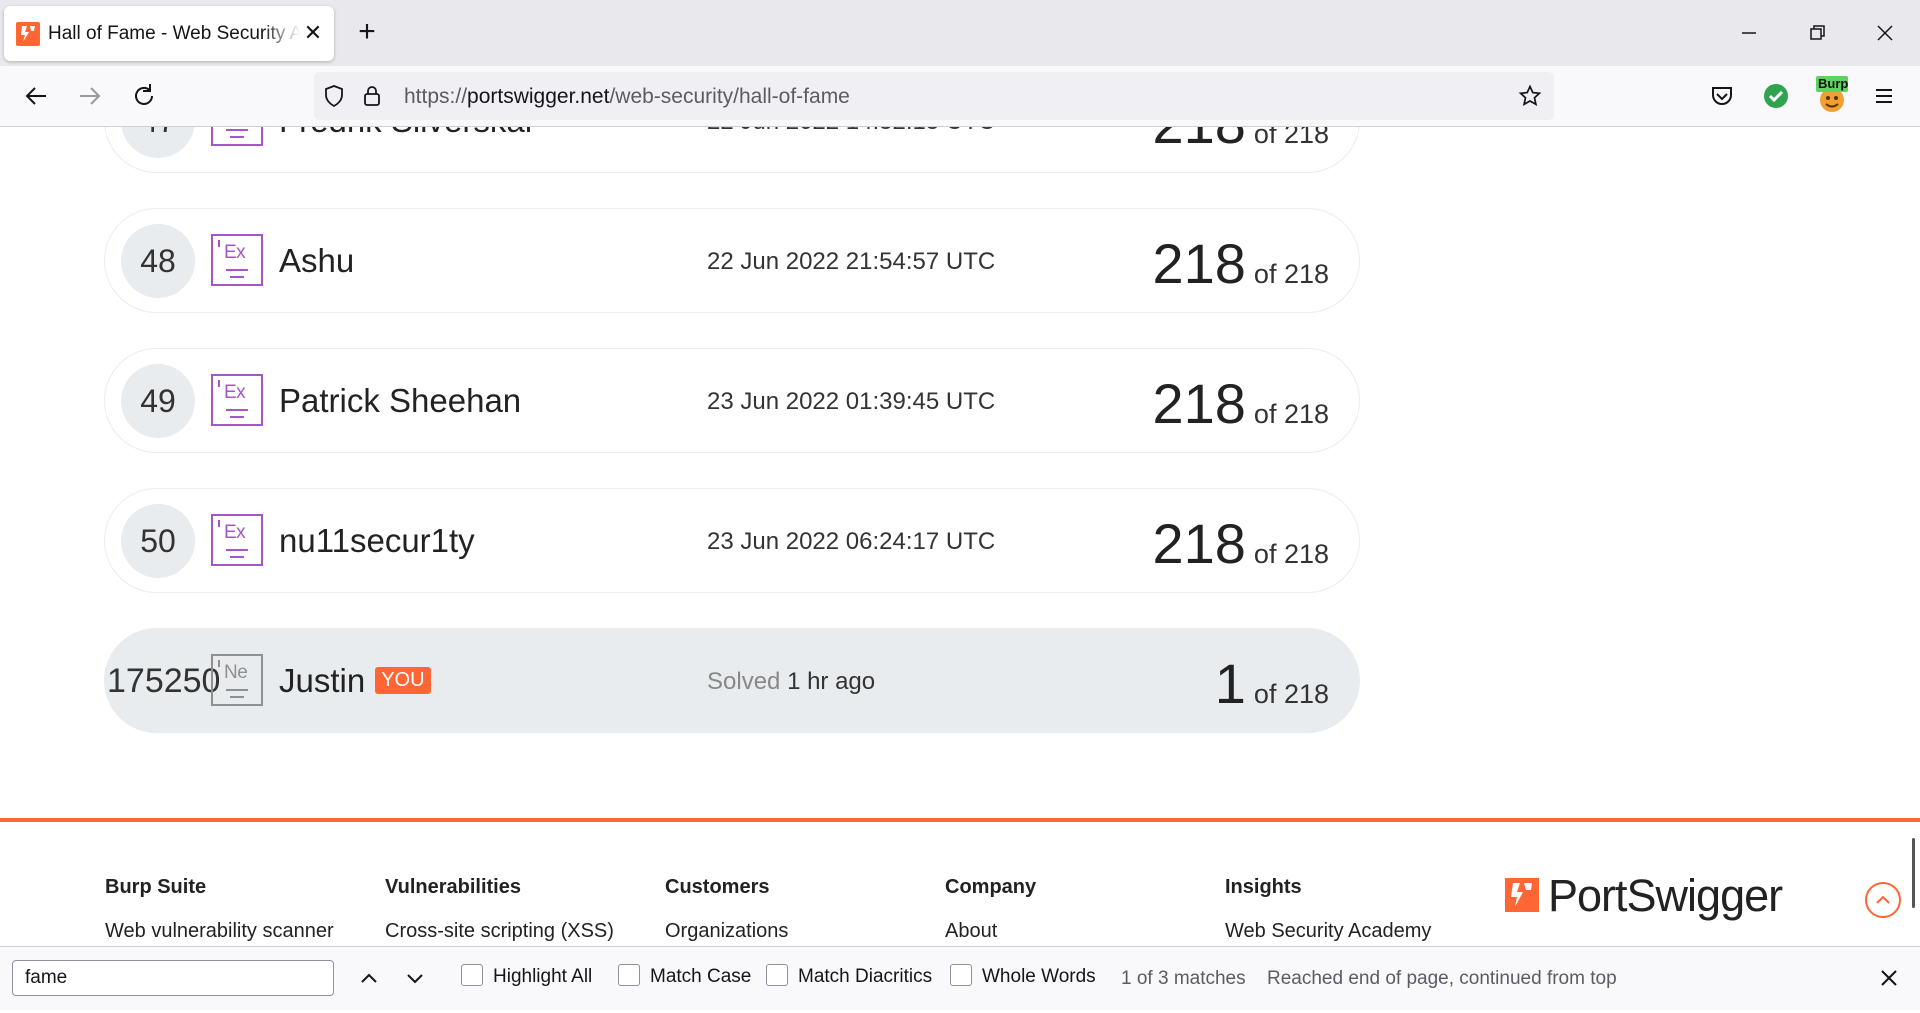  I want to click on burp-extension-badge: Burp, so click(1832, 84).